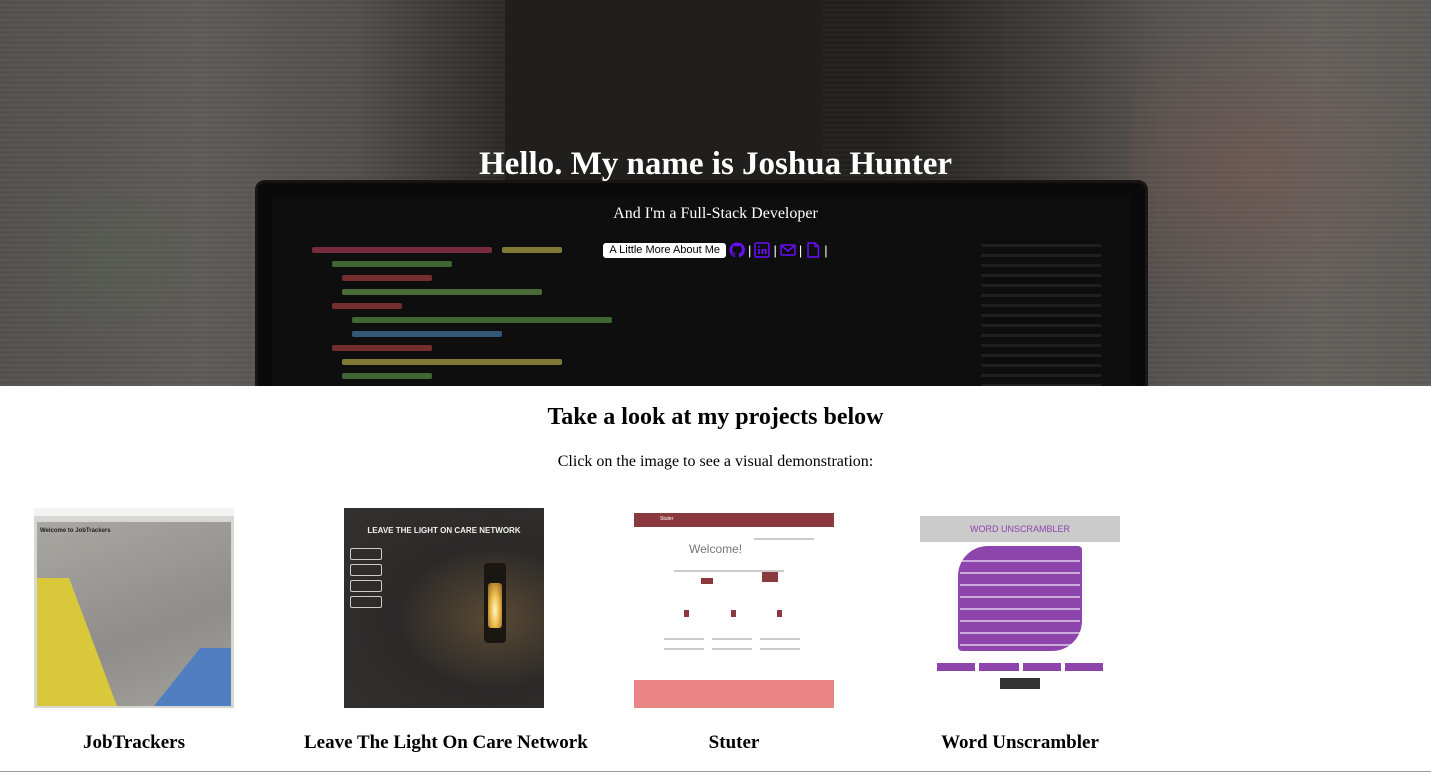  What do you see at coordinates (444, 530) in the screenshot?
I see `thumb-logo: LEAVE THE LIGHT ON CARE NETWORK` at bounding box center [444, 530].